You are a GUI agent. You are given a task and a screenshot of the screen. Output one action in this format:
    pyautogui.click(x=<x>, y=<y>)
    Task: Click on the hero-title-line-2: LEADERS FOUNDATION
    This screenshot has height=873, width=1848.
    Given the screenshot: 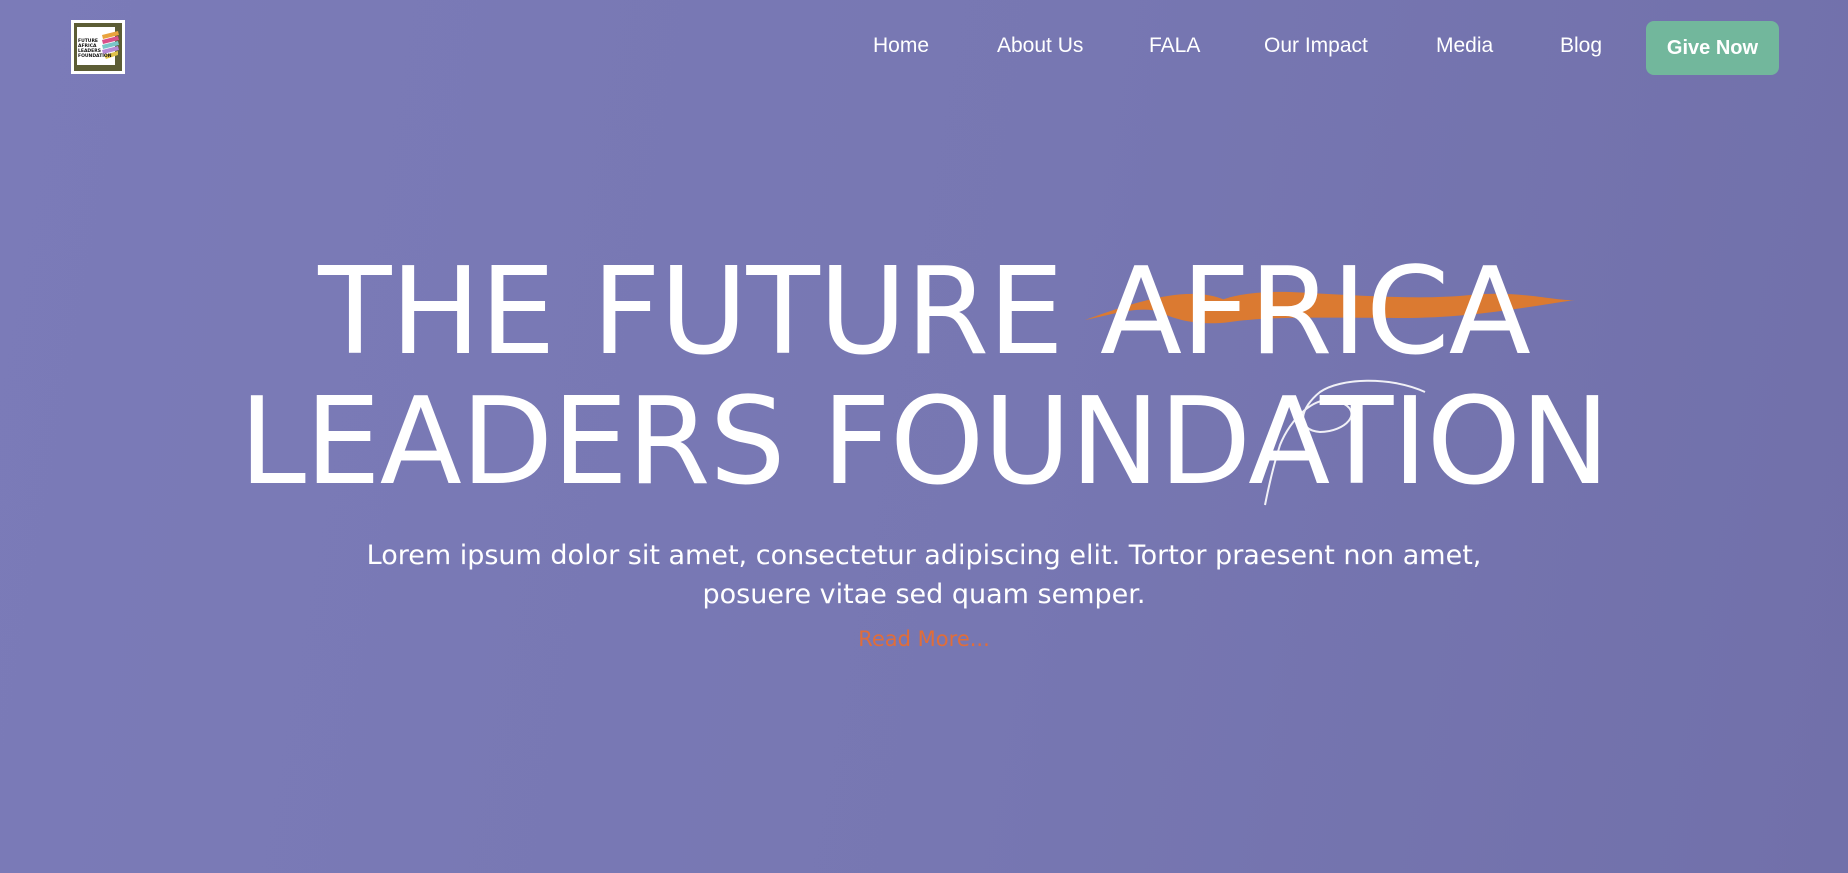 What is the action you would take?
    pyautogui.click(x=924, y=442)
    